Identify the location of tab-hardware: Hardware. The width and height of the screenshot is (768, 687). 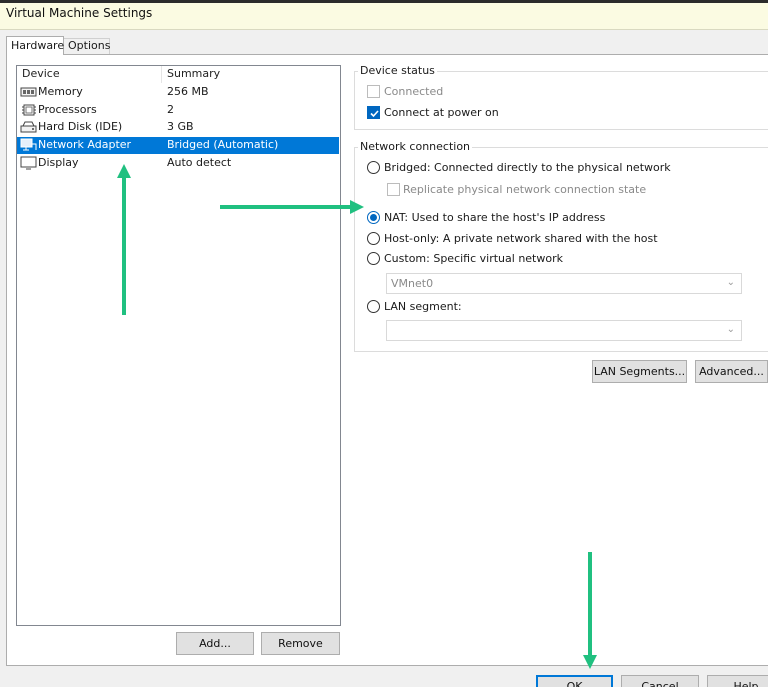
(35, 45).